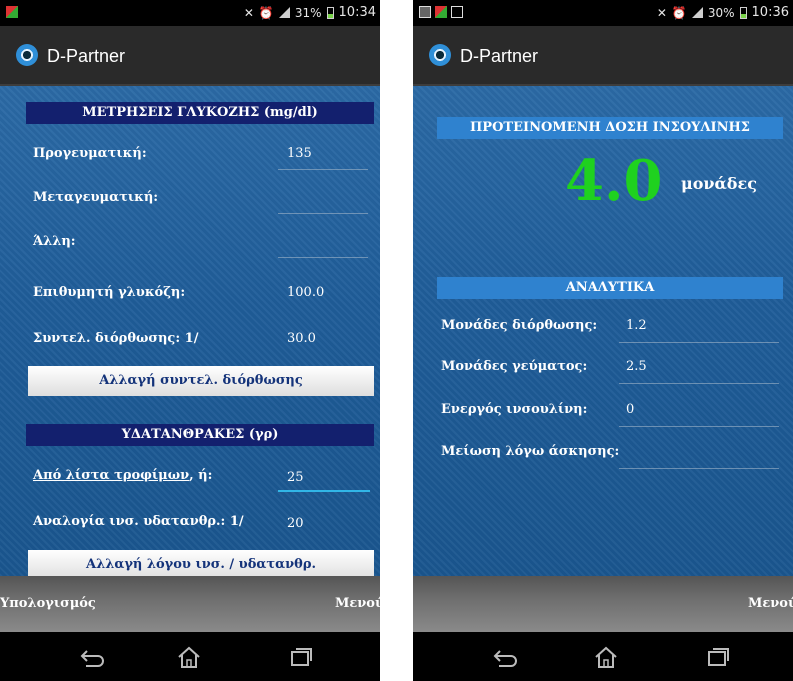 The height and width of the screenshot is (681, 793). I want to click on status-bar: ✕ ⏰ 30% 10:36, so click(603, 13).